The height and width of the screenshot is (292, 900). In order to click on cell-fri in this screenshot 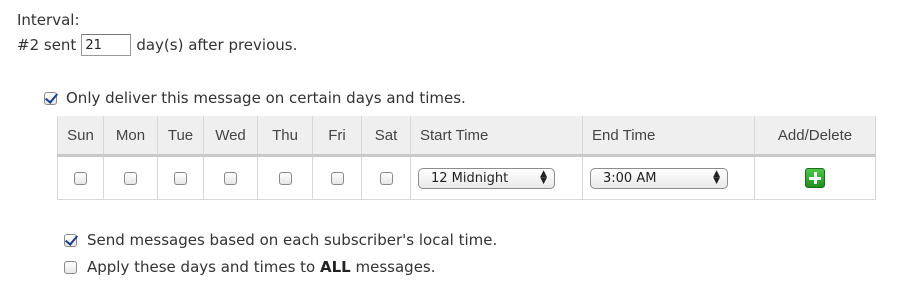, I will do `click(337, 177)`.